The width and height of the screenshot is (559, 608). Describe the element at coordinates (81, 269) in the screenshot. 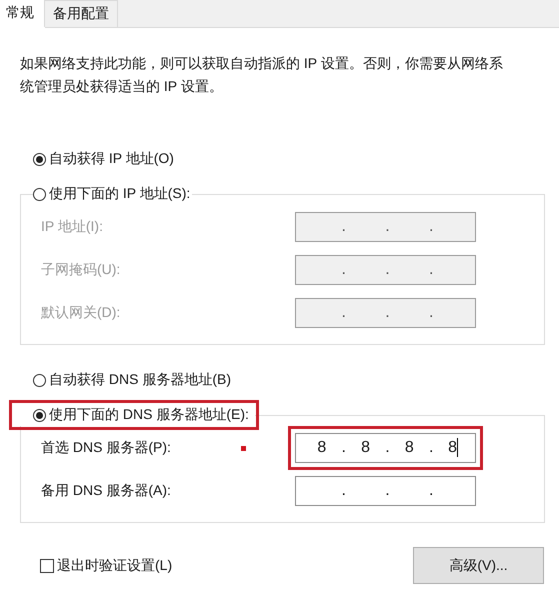

I see `field-label: 子网掩码(U):` at that location.